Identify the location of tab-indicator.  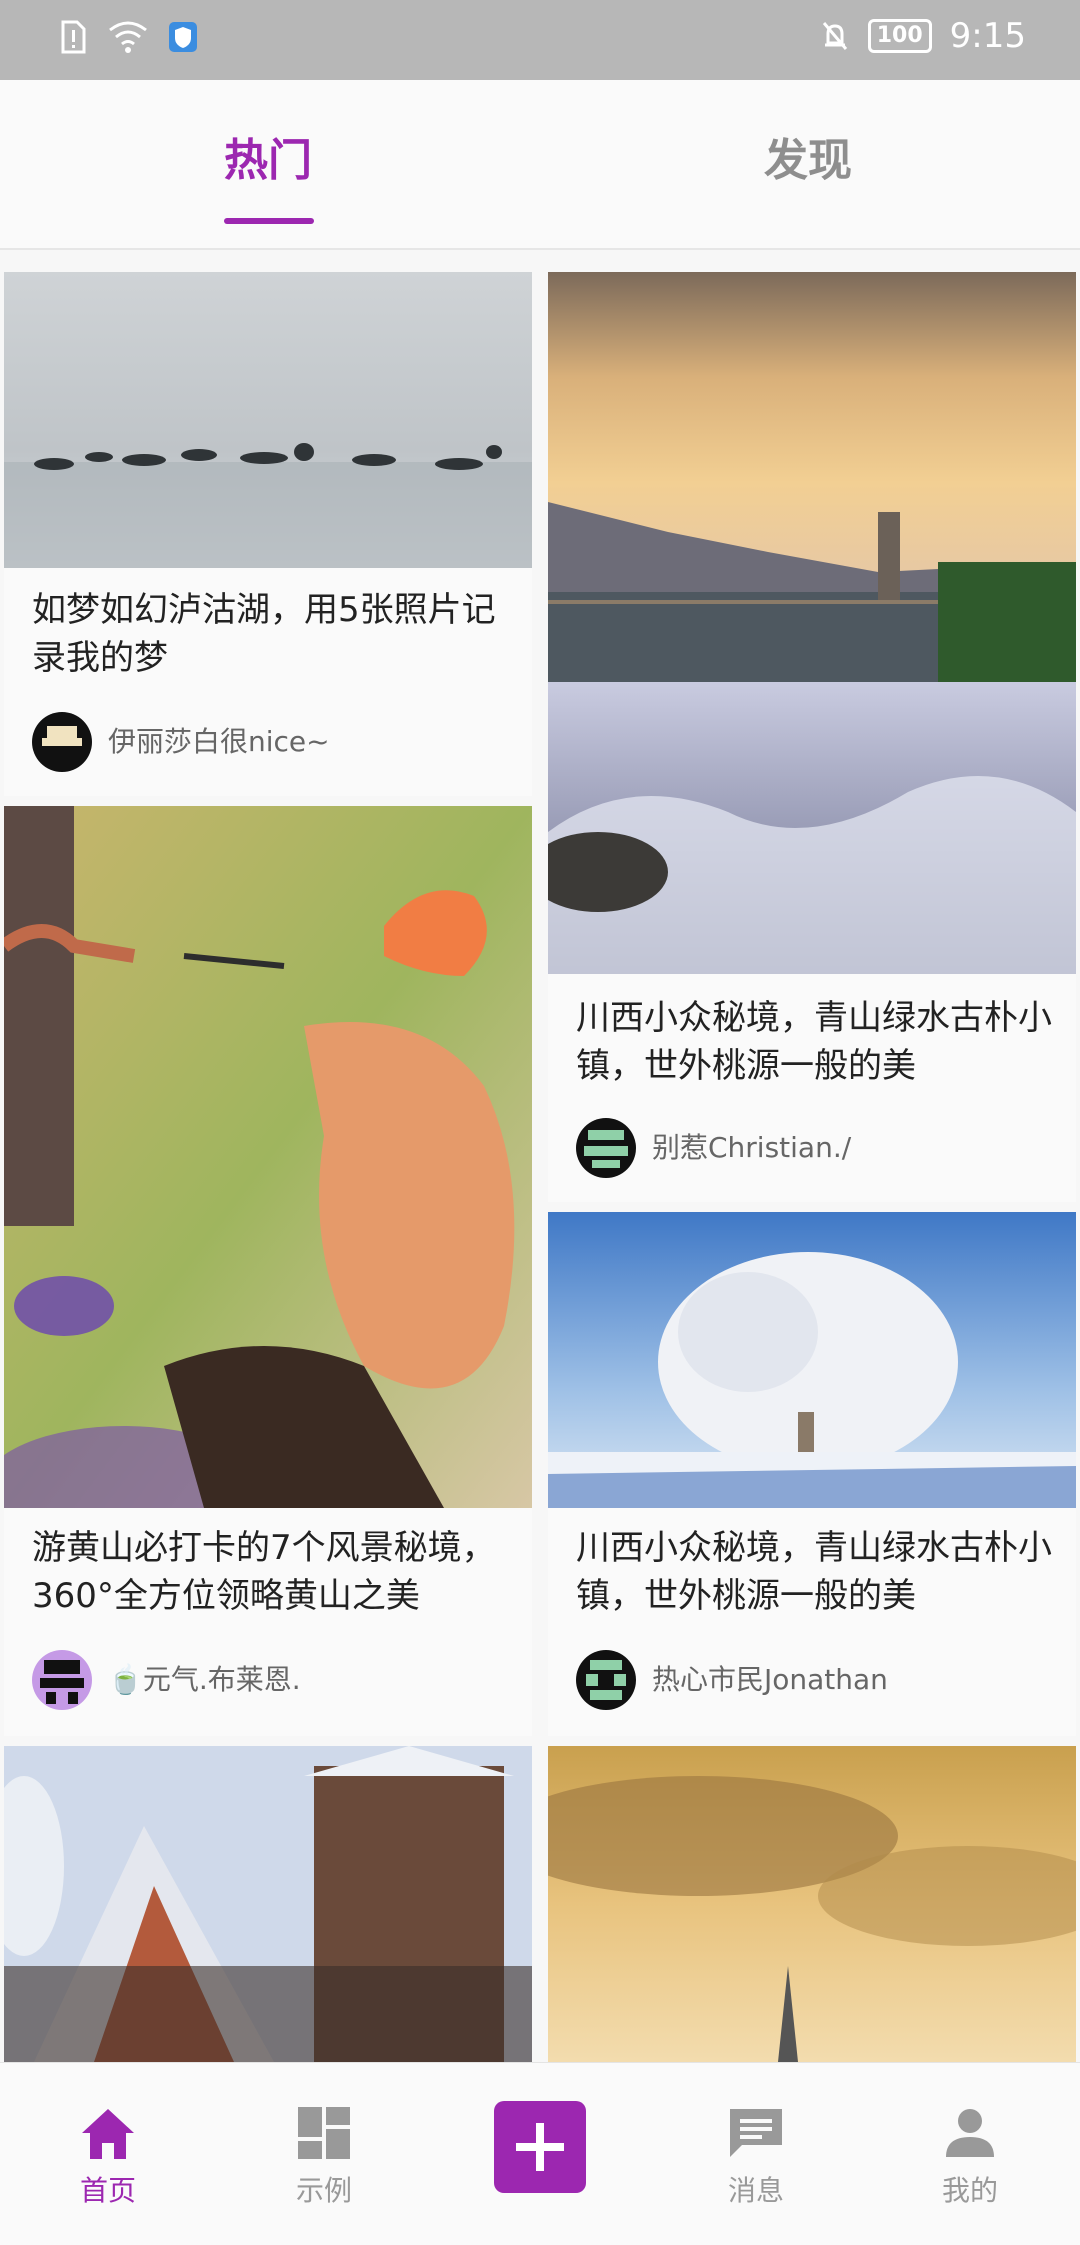
(269, 221).